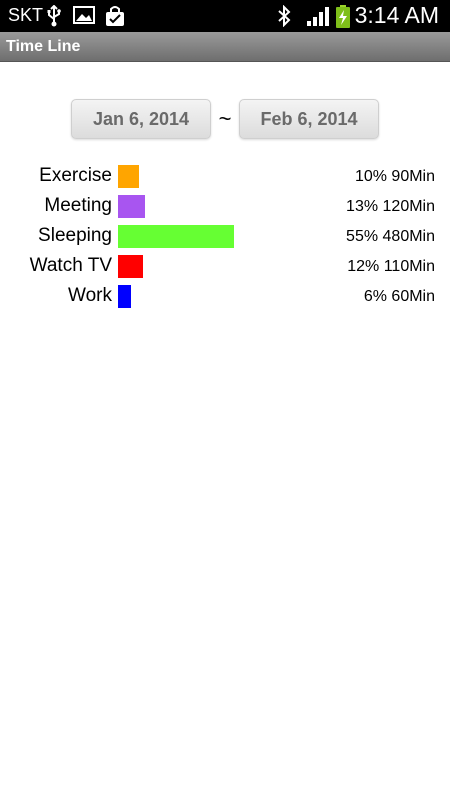  Describe the element at coordinates (75, 235) in the screenshot. I see `activity-label: Sleeping` at that location.